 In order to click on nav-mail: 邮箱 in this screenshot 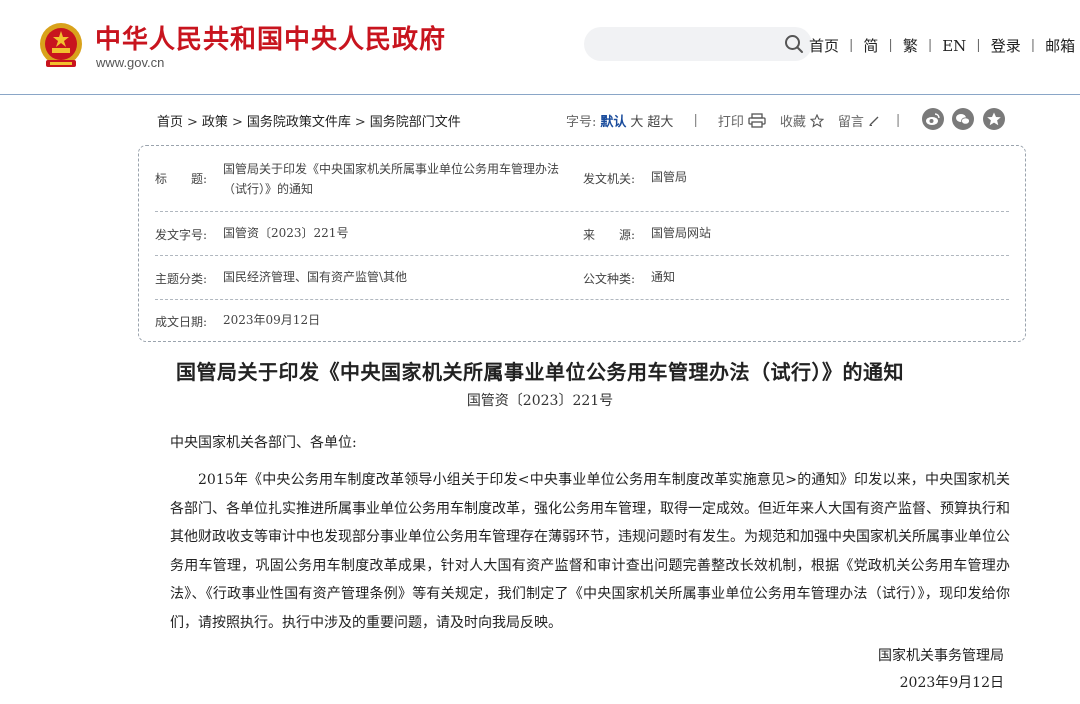, I will do `click(1060, 45)`.